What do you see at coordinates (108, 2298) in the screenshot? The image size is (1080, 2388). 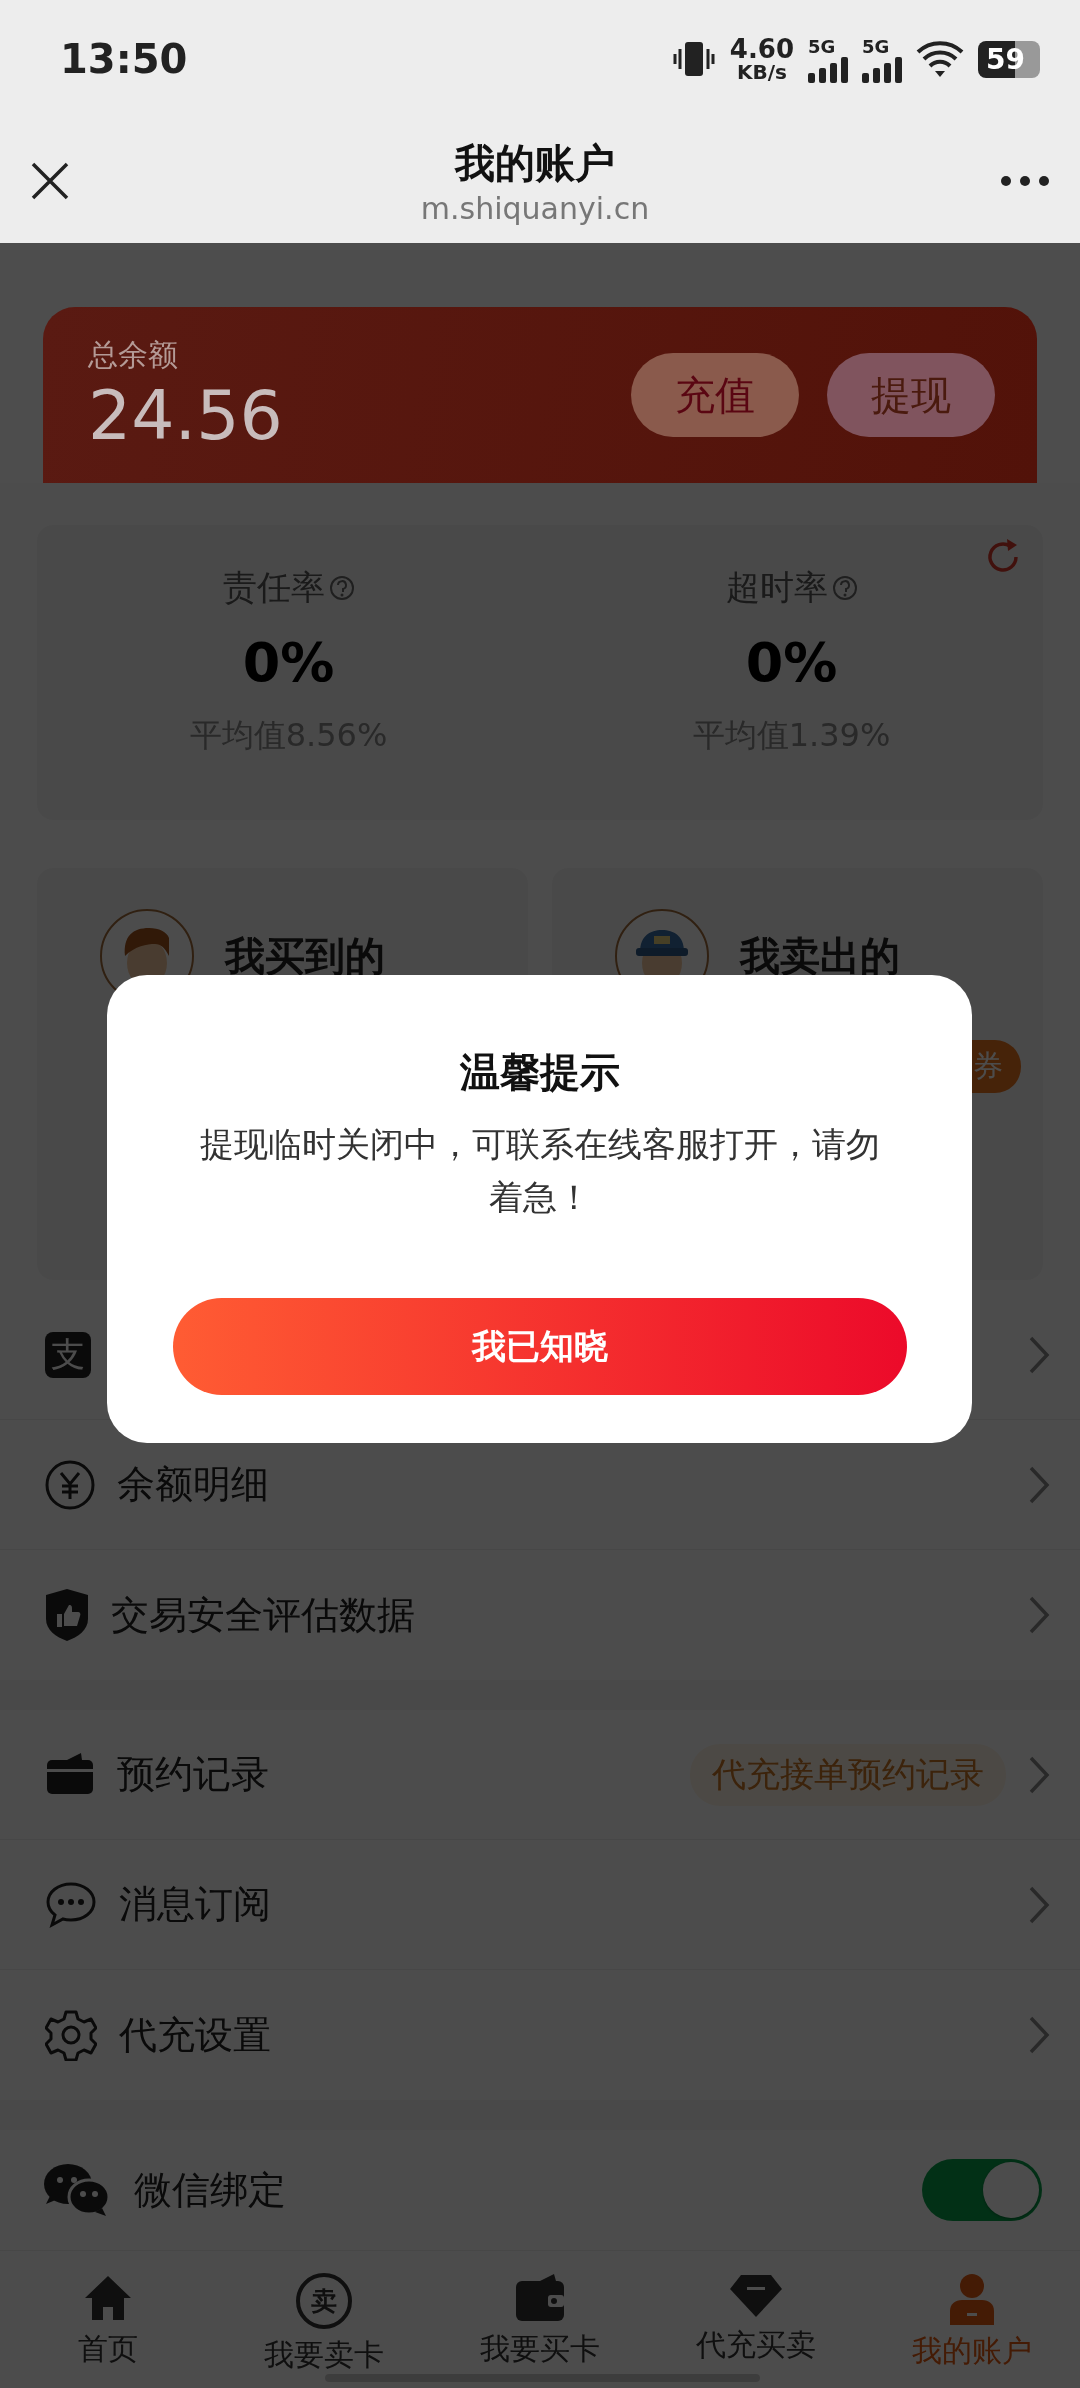 I see `home-icon` at bounding box center [108, 2298].